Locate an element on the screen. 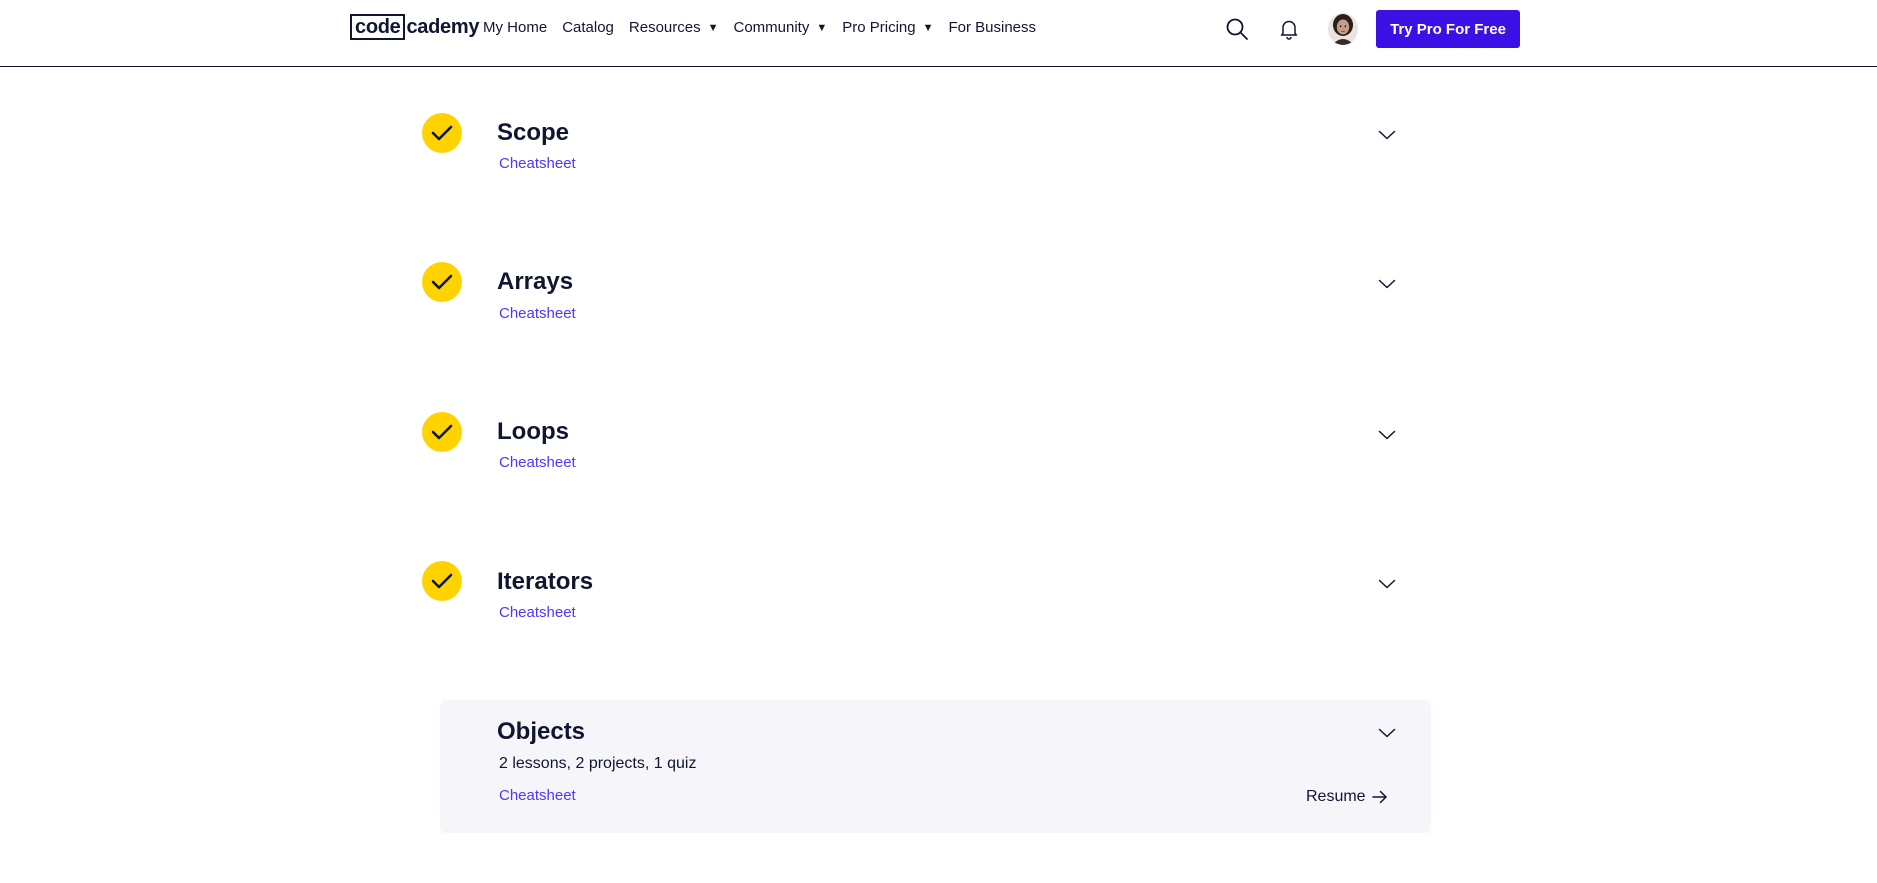 This screenshot has width=1877, height=883. nav-for-business: For Business is located at coordinates (992, 28).